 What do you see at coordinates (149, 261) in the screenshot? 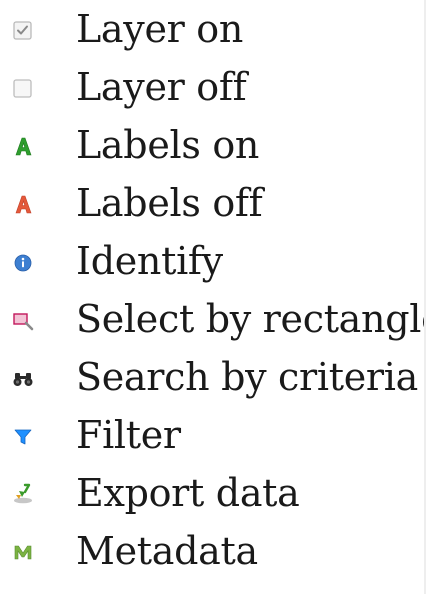
I see `legend-label: Identify` at bounding box center [149, 261].